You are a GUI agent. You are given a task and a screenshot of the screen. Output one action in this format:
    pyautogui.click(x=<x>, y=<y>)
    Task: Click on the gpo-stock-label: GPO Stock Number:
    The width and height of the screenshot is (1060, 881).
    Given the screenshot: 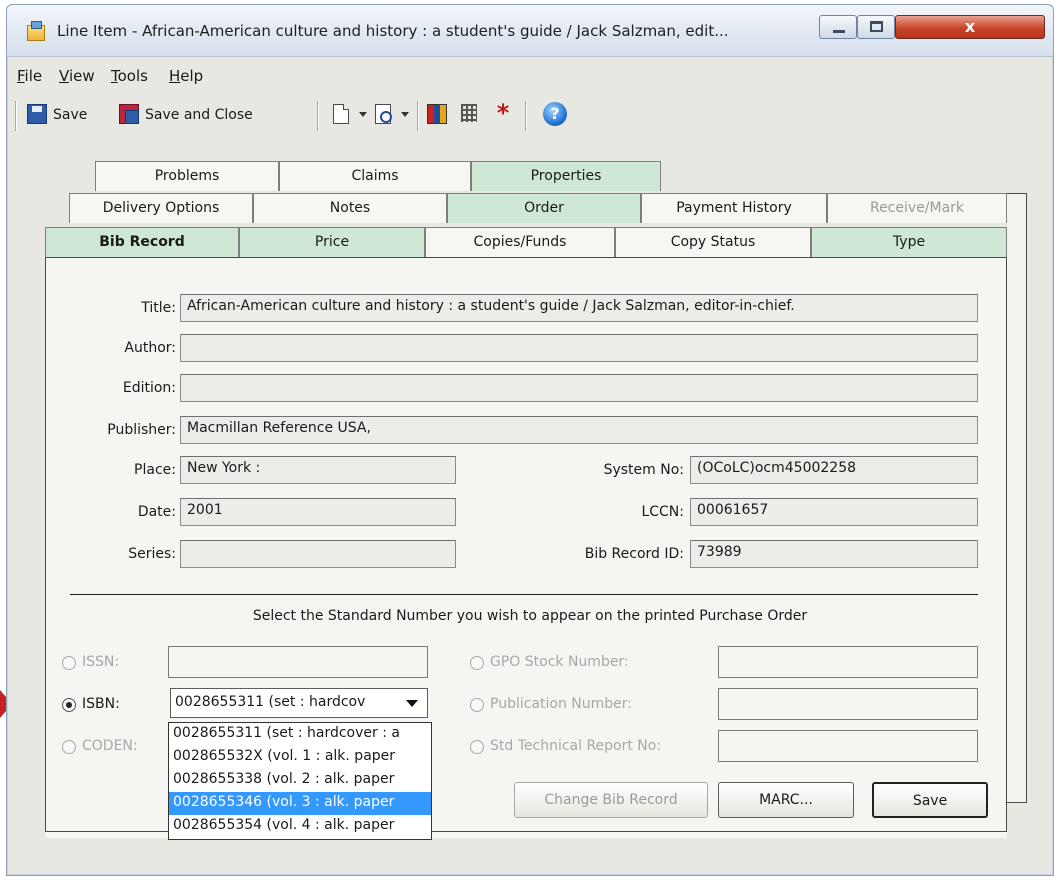 What is the action you would take?
    pyautogui.click(x=559, y=662)
    